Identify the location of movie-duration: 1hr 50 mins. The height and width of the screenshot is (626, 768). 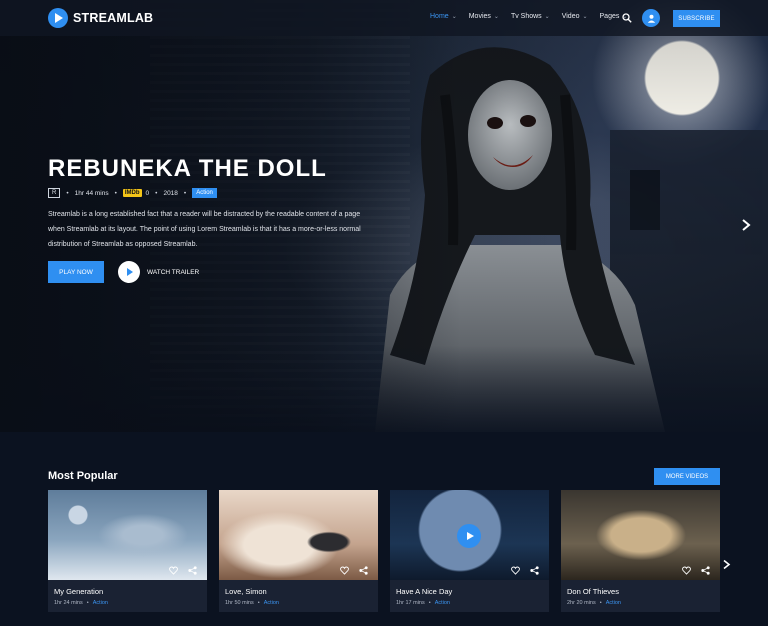
(239, 603).